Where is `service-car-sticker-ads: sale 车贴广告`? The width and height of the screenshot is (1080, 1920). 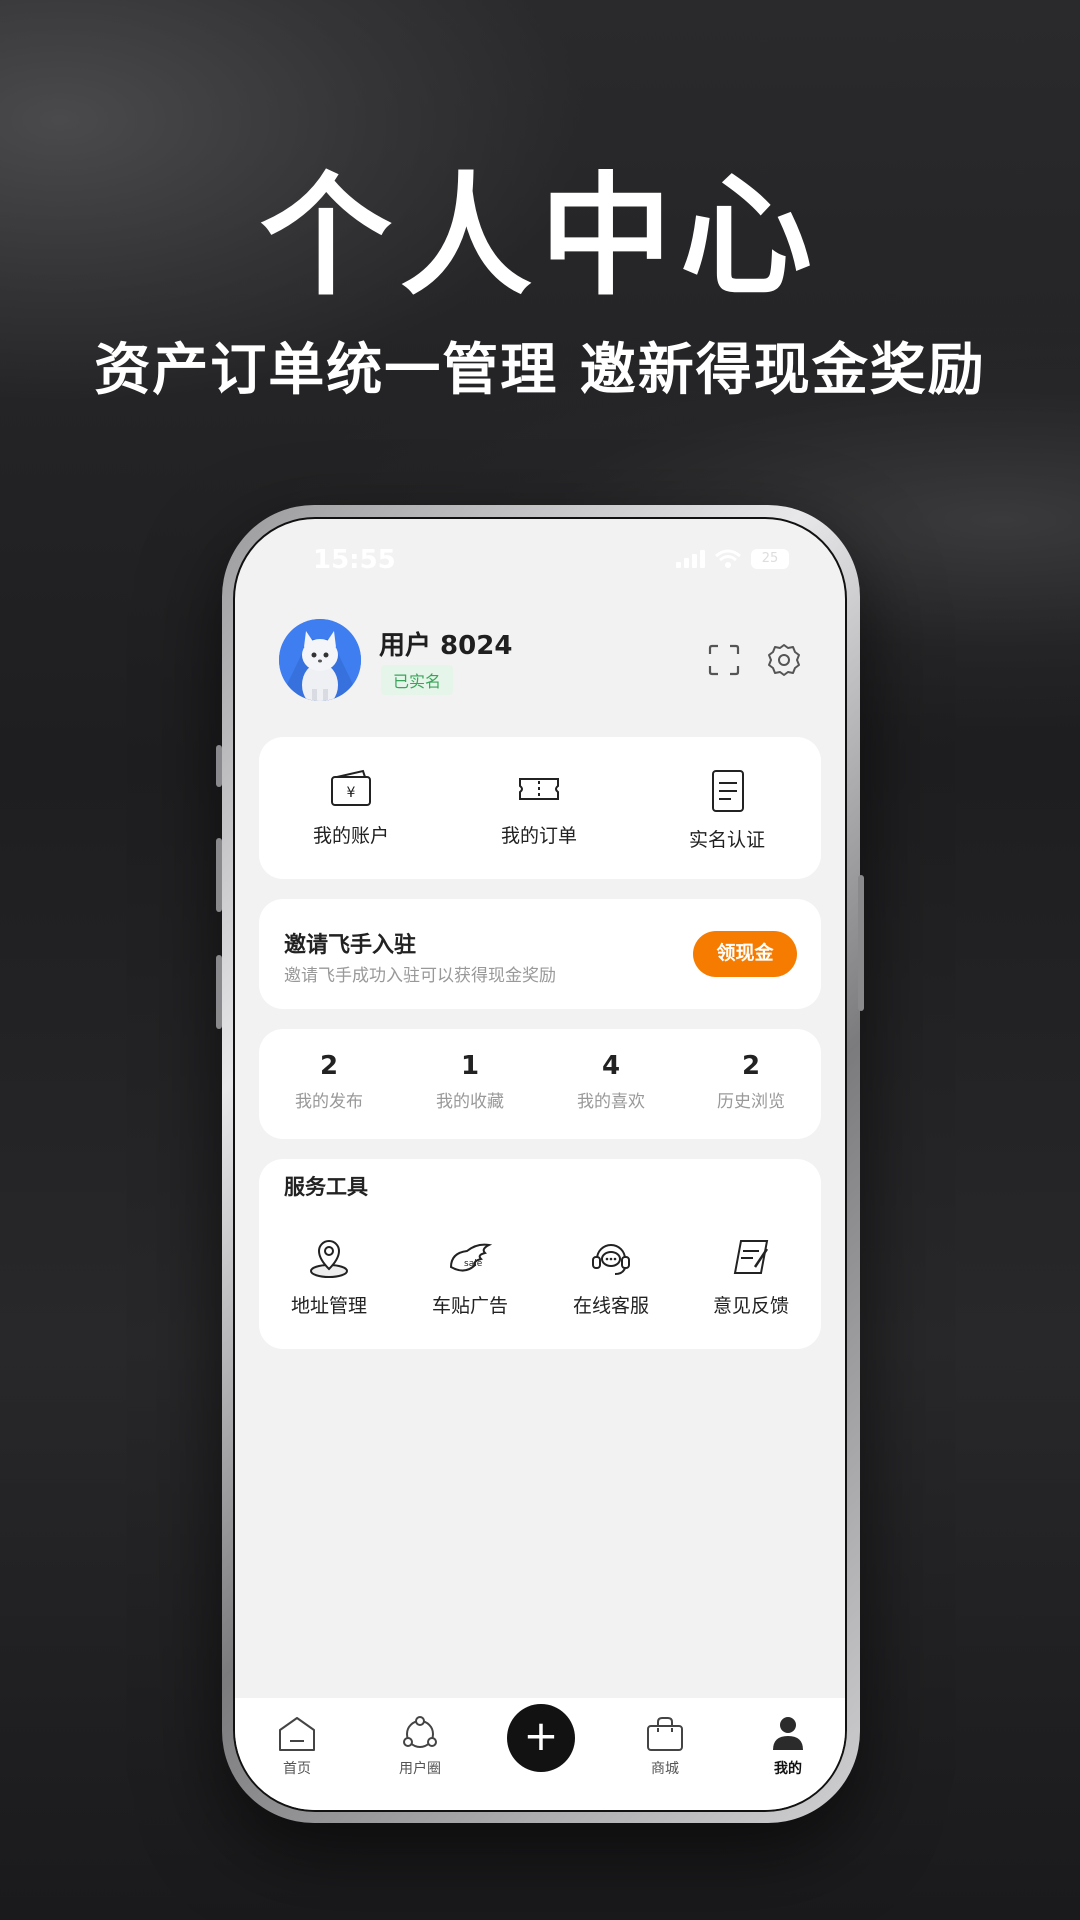
service-car-sticker-ads: sale 车贴广告 is located at coordinates (470, 1277).